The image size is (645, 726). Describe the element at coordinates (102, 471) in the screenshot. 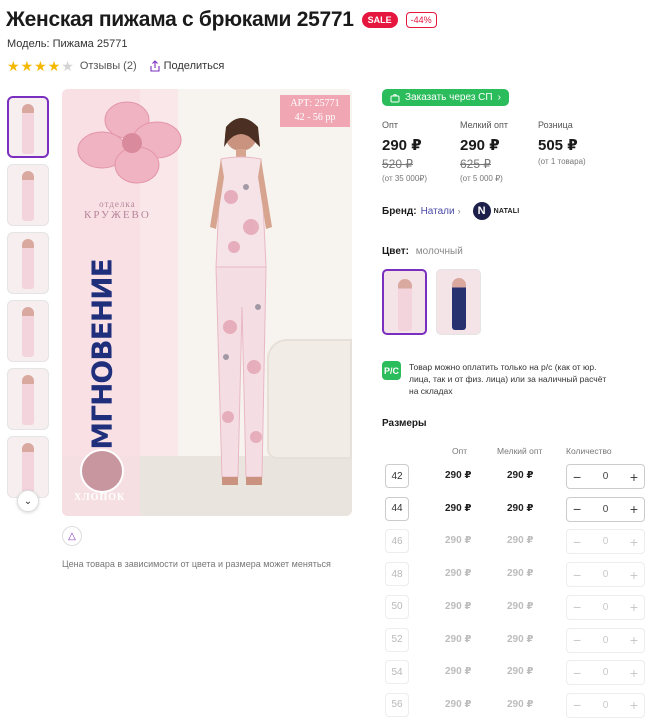

I see `cotton-icon` at that location.